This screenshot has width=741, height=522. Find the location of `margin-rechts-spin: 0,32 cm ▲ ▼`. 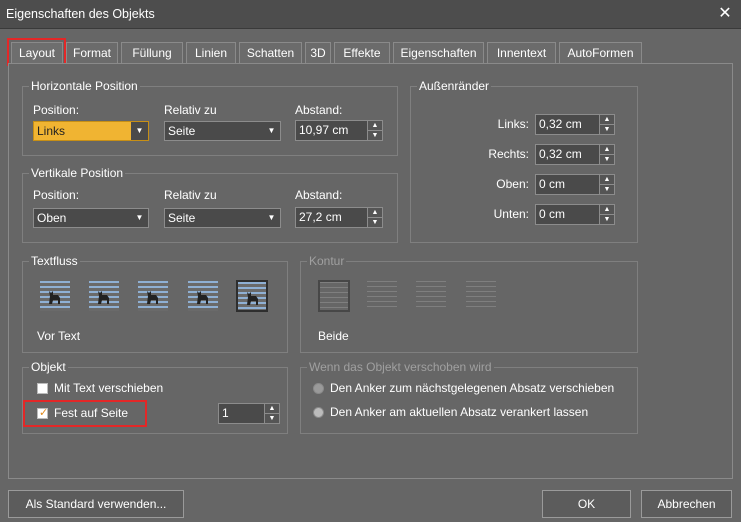

margin-rechts-spin: 0,32 cm ▲ ▼ is located at coordinates (575, 154).